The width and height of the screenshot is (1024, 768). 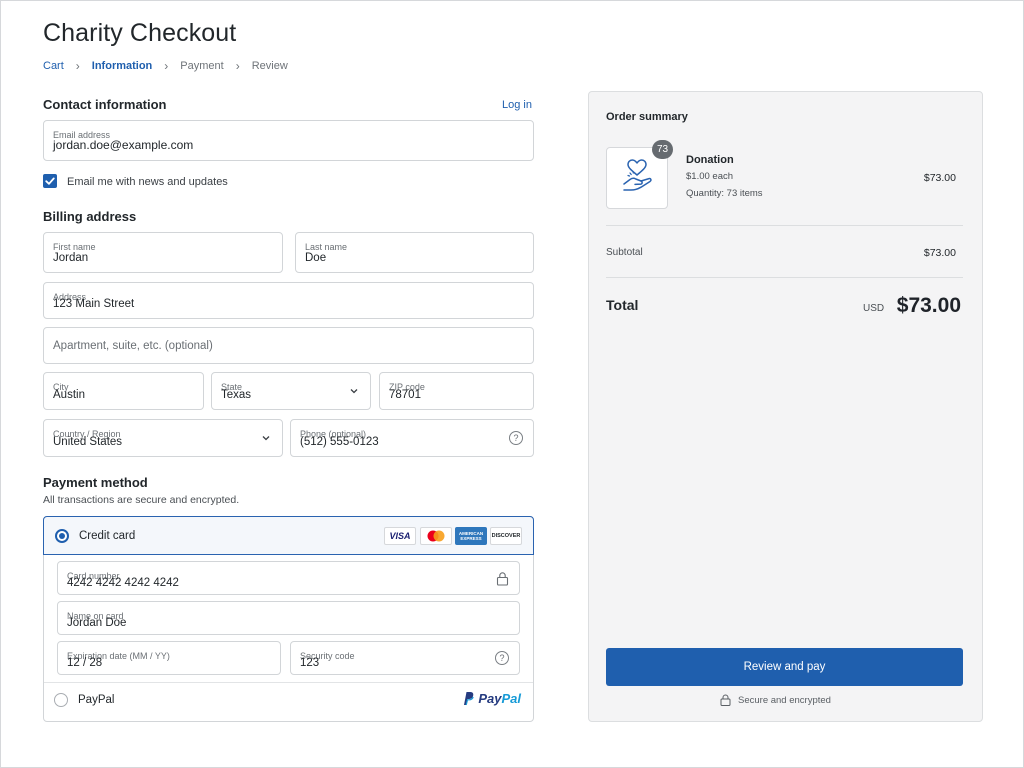 What do you see at coordinates (270, 66) in the screenshot?
I see `breadcrumb-review: Review` at bounding box center [270, 66].